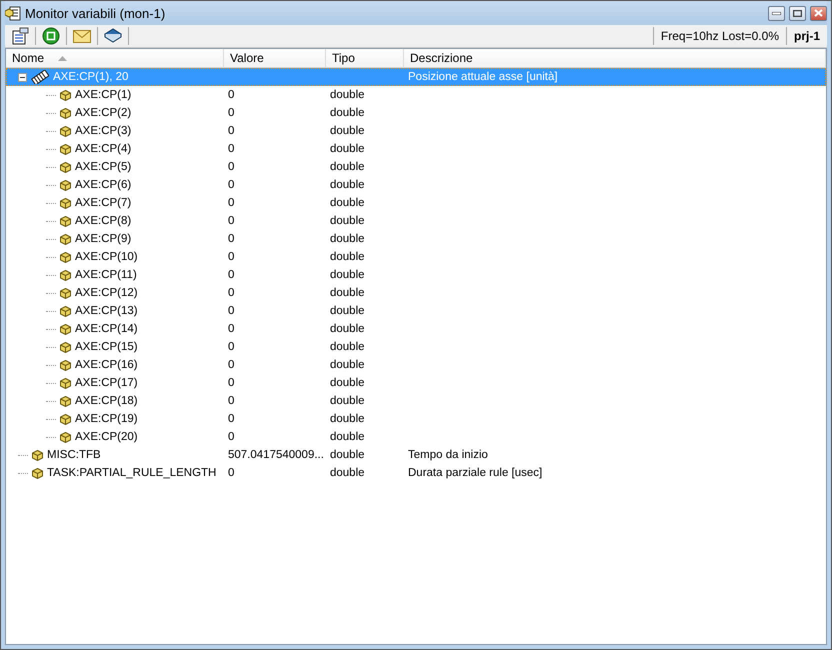 The width and height of the screenshot is (832, 650). I want to click on column-header: Tipo, so click(365, 58).